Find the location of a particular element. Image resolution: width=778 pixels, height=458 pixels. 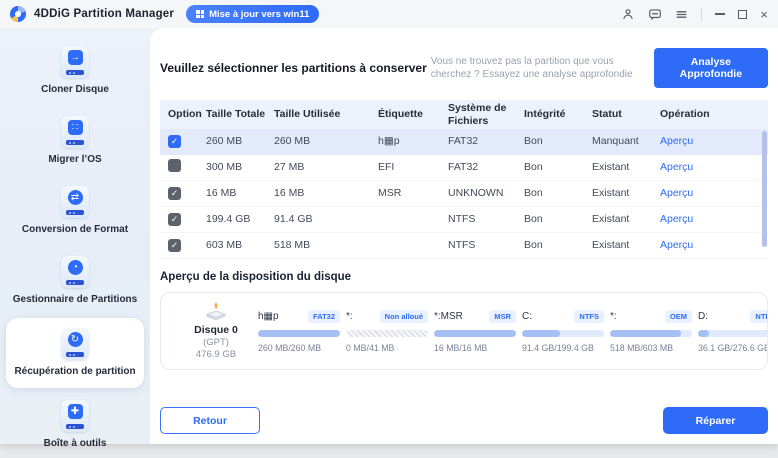

upgrade-win11-label: Mise à jour vers win11 is located at coordinates (259, 14).